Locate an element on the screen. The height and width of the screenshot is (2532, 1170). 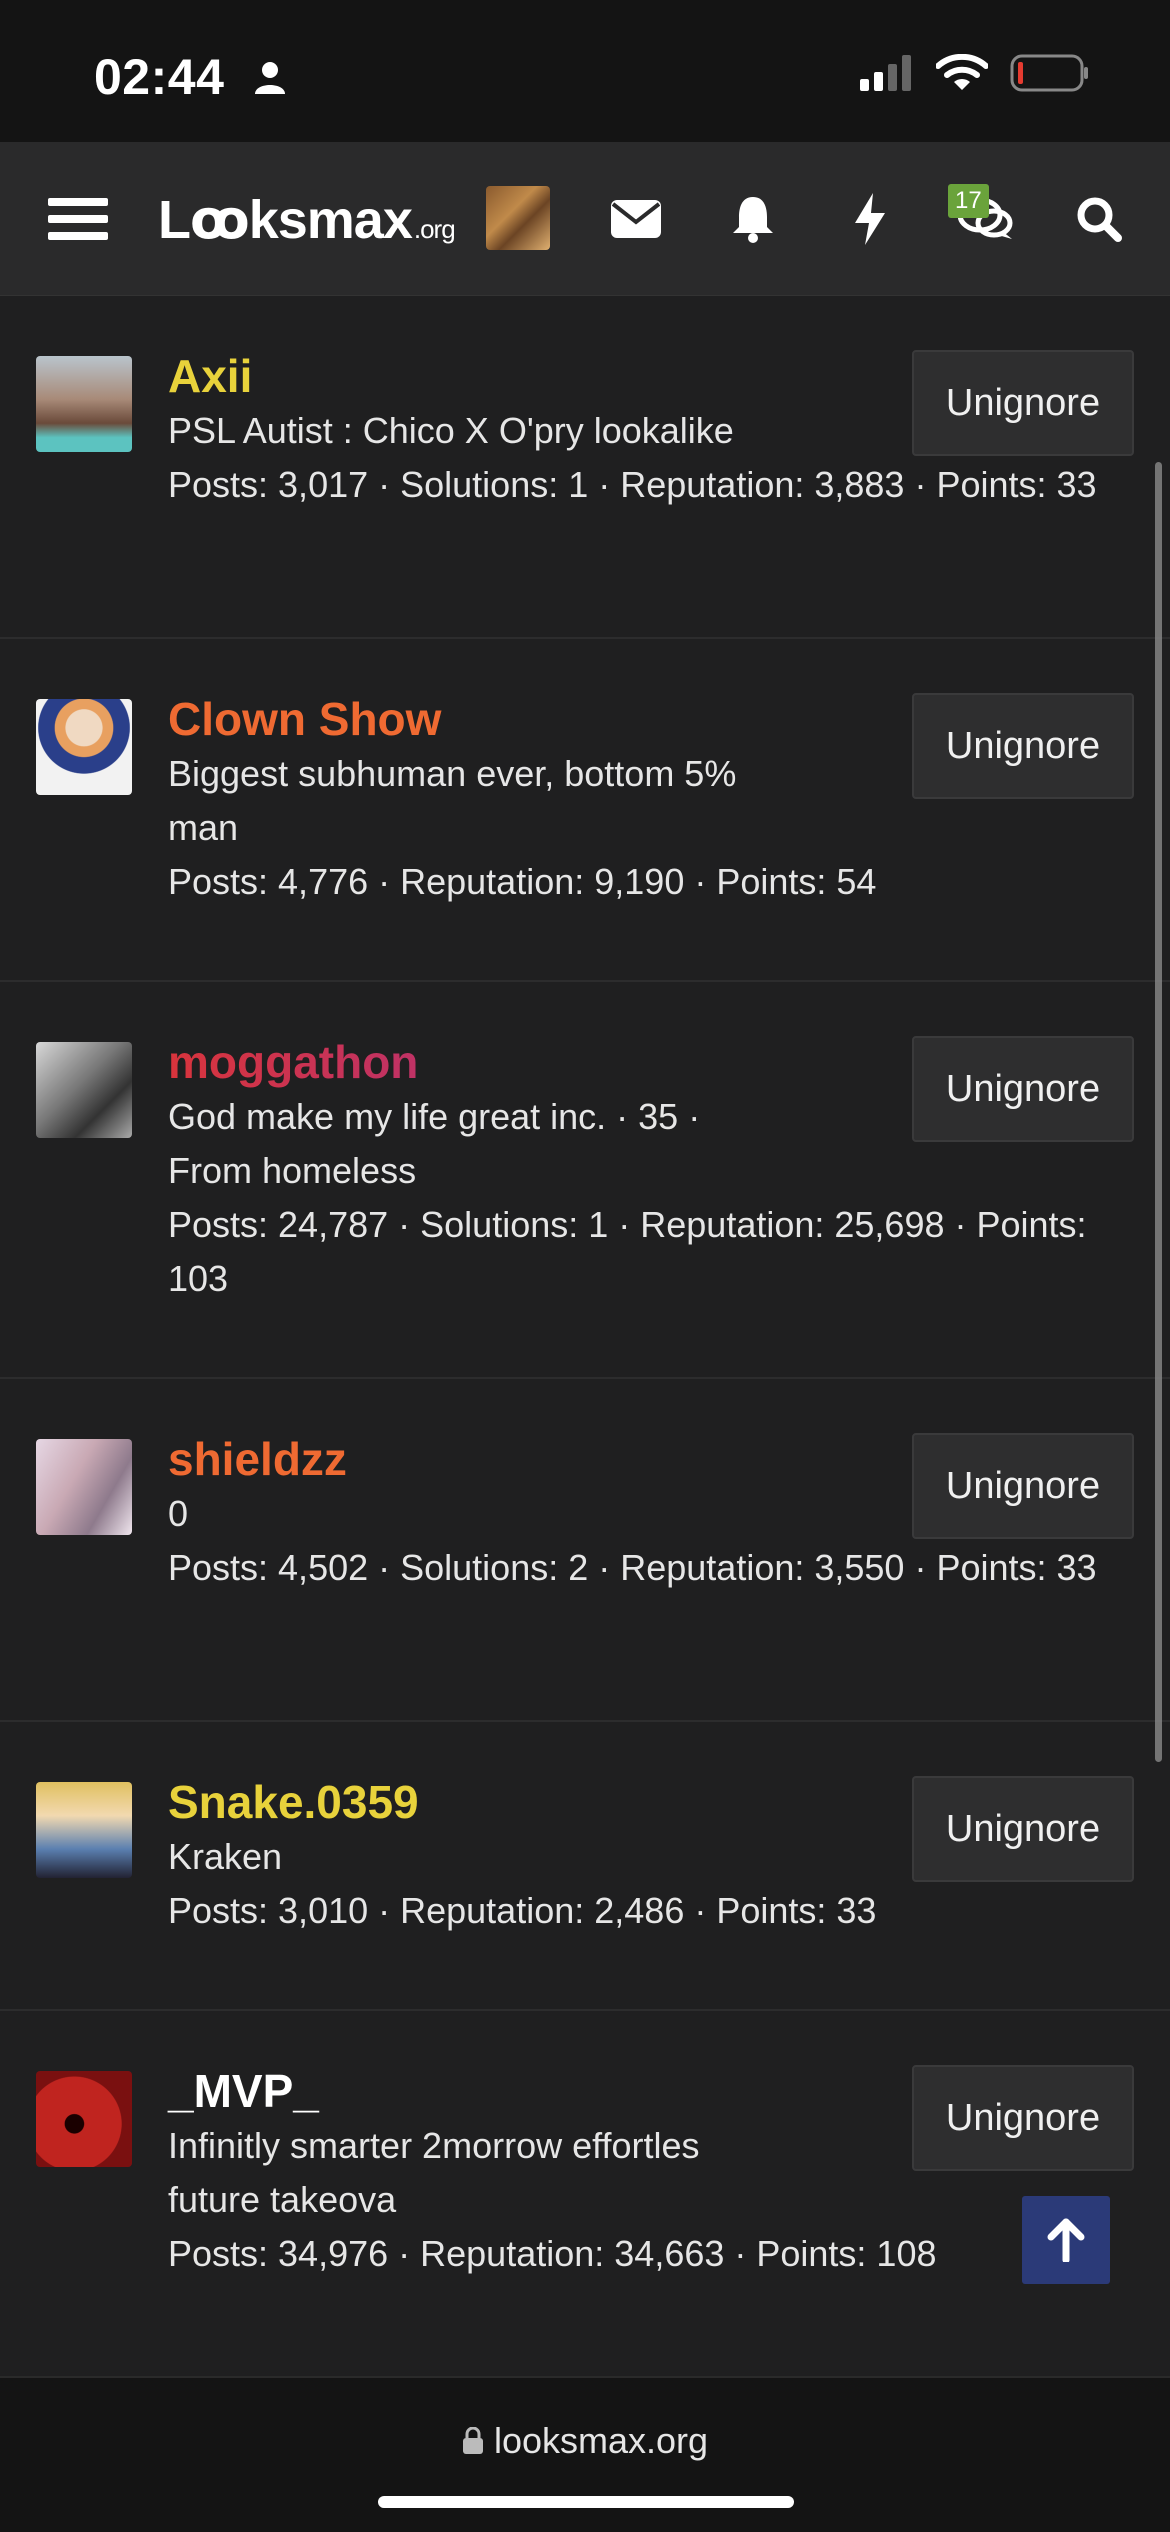
logo-suffix: .org is located at coordinates (434, 228).